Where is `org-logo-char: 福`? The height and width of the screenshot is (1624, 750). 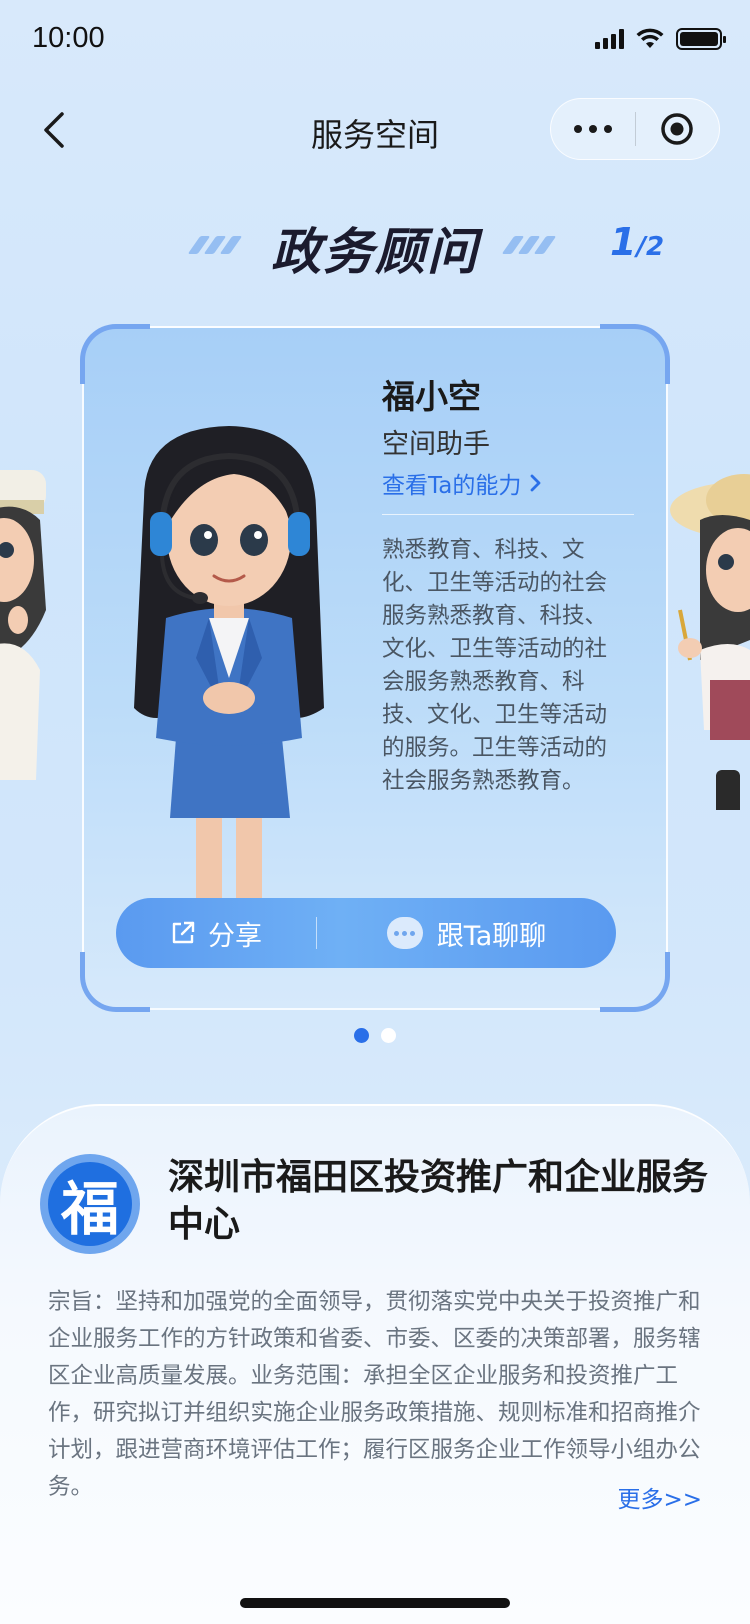
org-logo-char: 福 is located at coordinates (90, 1204).